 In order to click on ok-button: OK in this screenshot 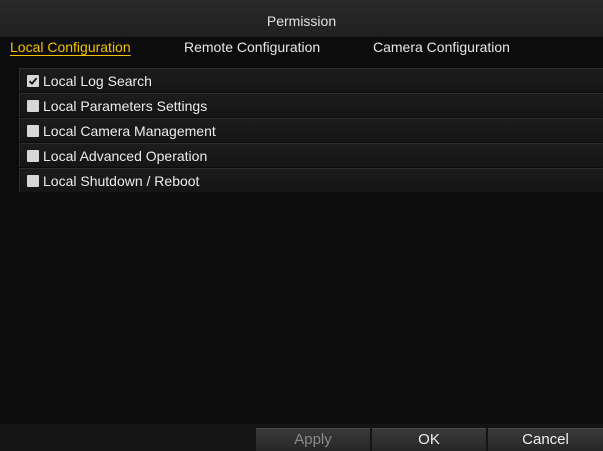, I will do `click(429, 439)`.